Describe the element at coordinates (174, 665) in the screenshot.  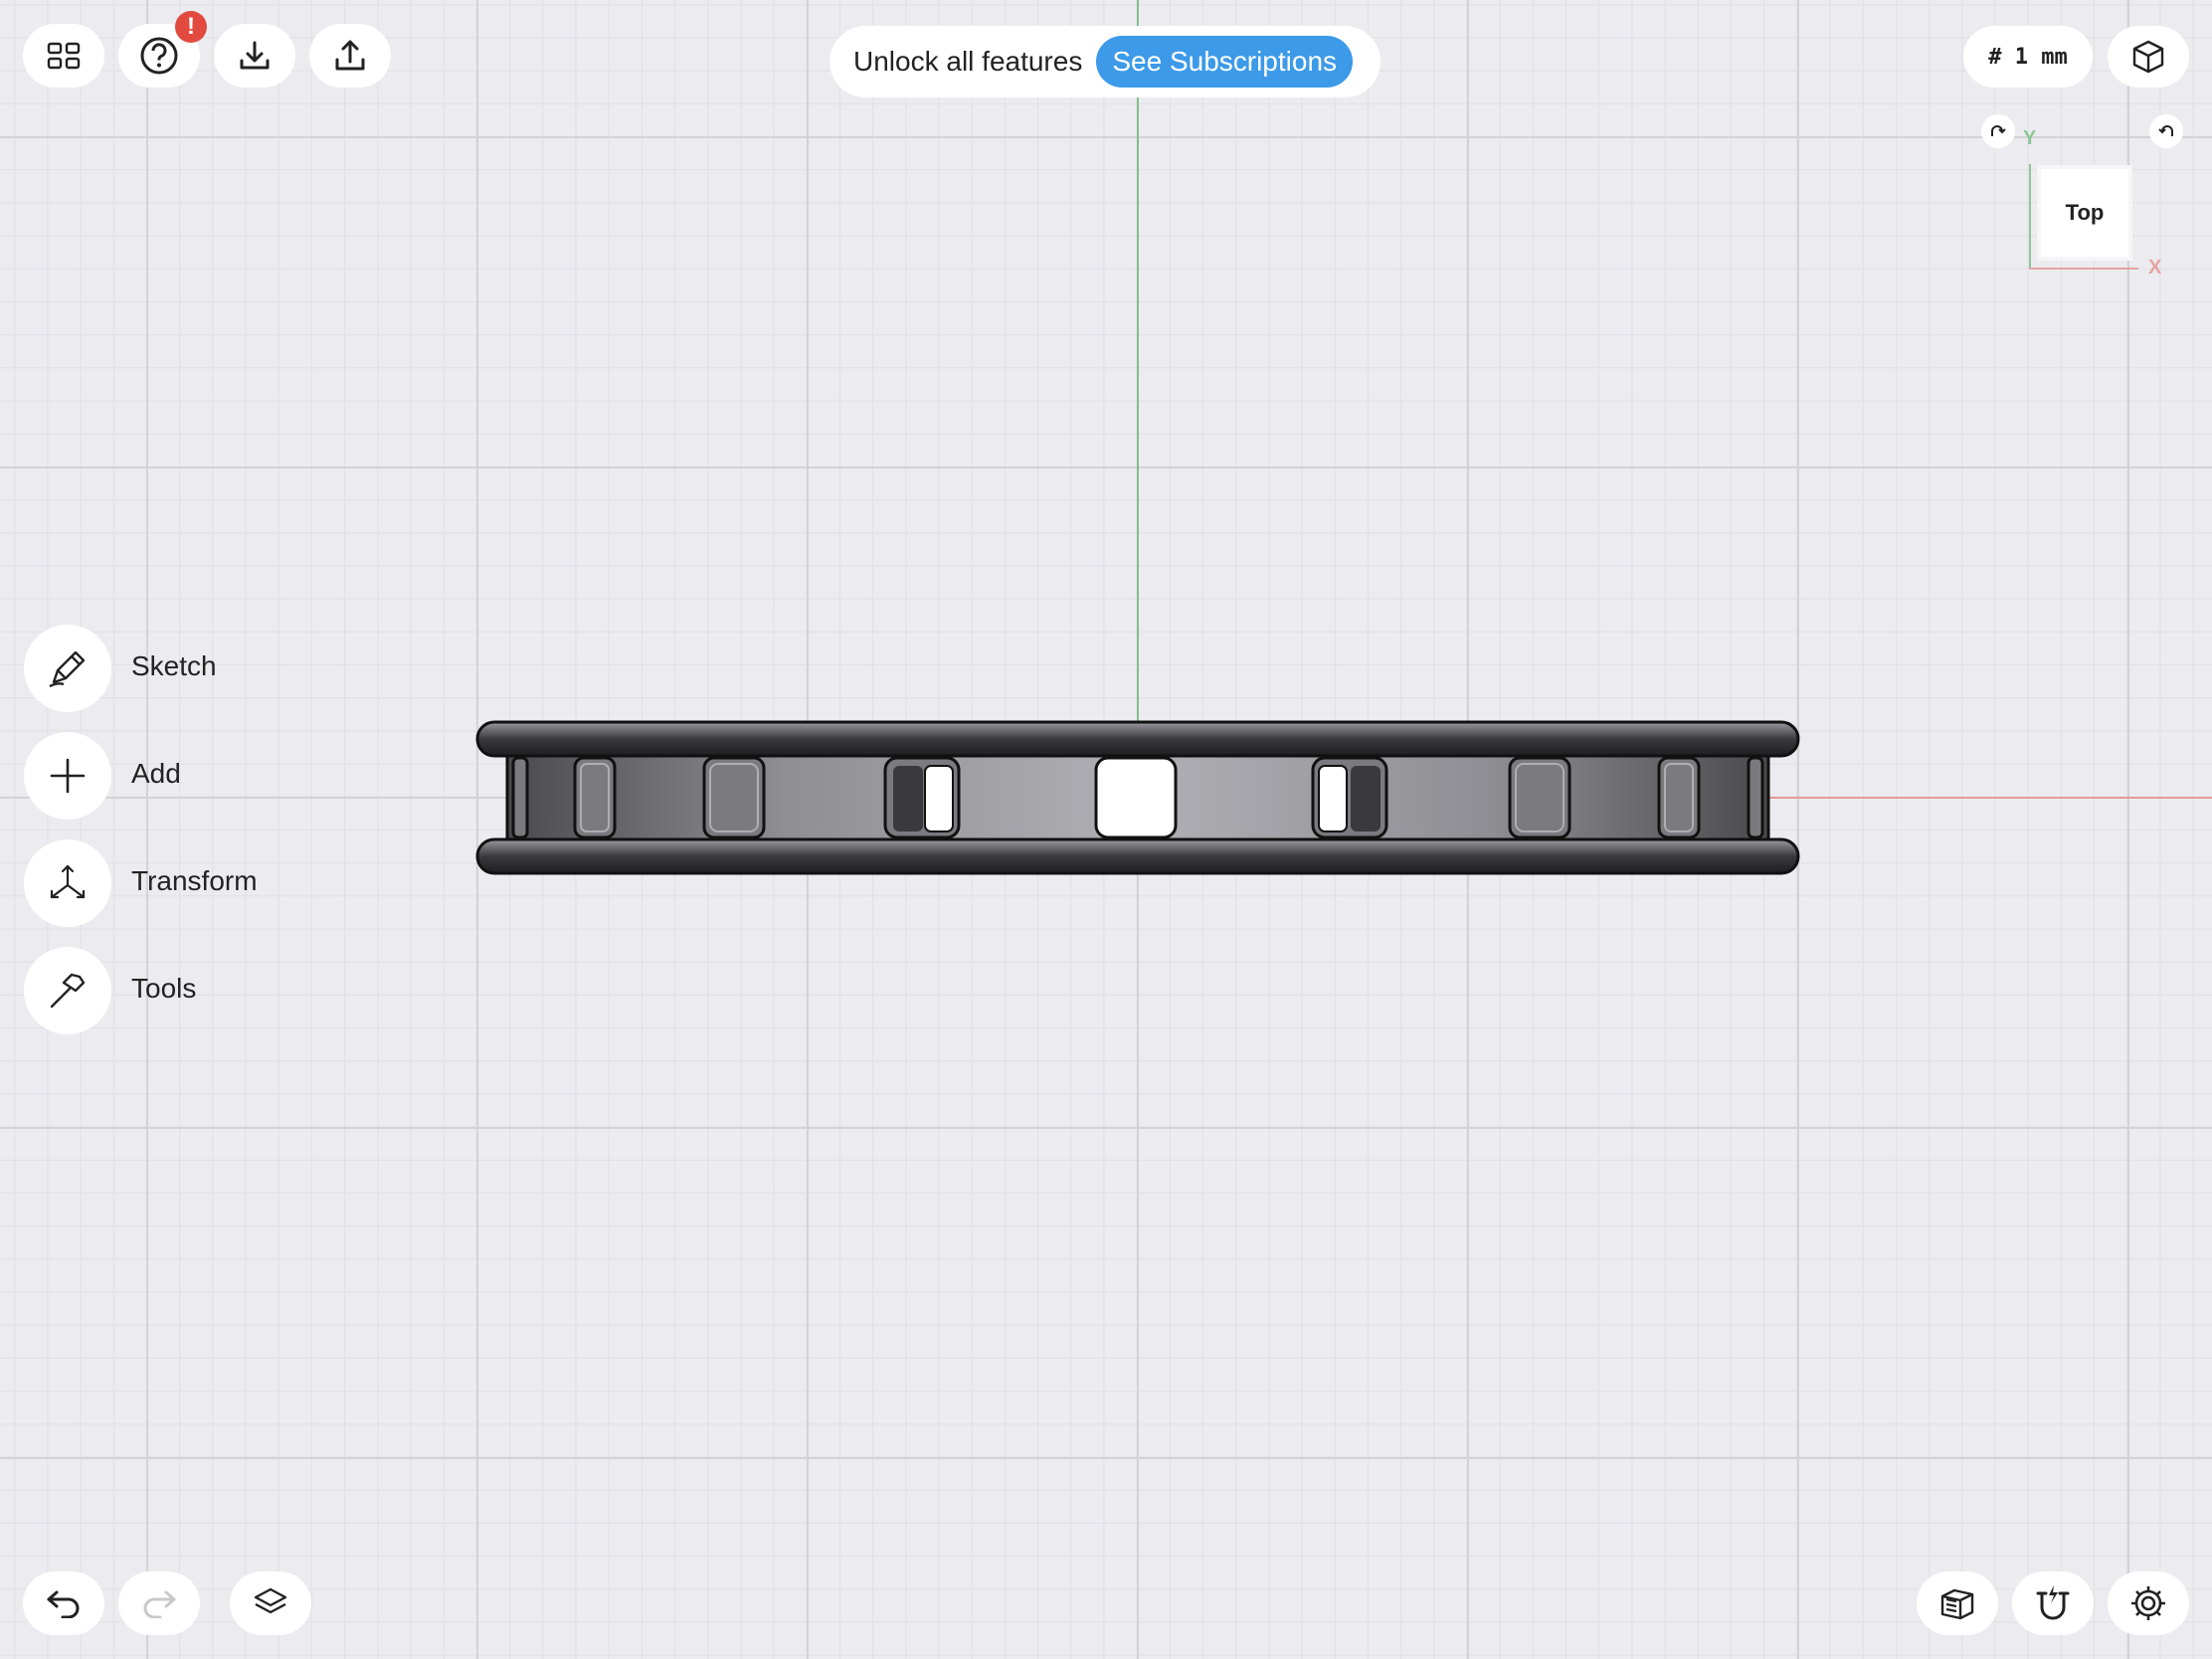
I see `sketch-label: Sketch` at that location.